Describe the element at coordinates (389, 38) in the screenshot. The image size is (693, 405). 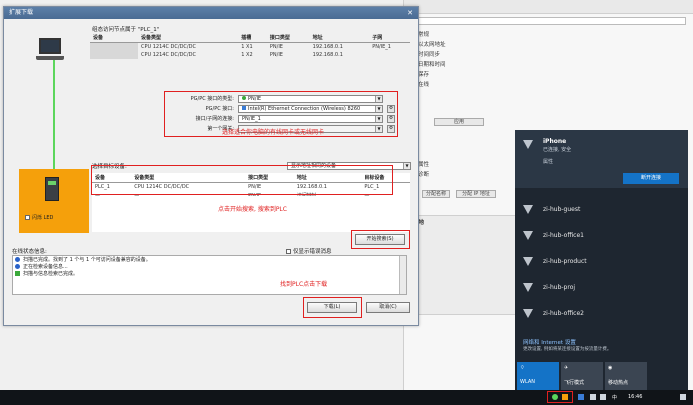
I see `compat-header: 子网` at that location.